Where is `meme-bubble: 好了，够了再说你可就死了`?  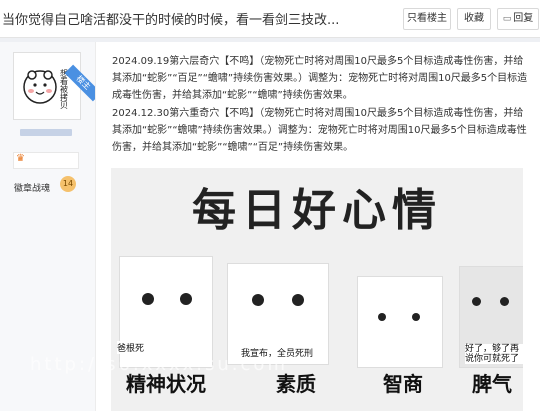 meme-bubble: 好了，够了再说你可就死了 is located at coordinates (494, 354).